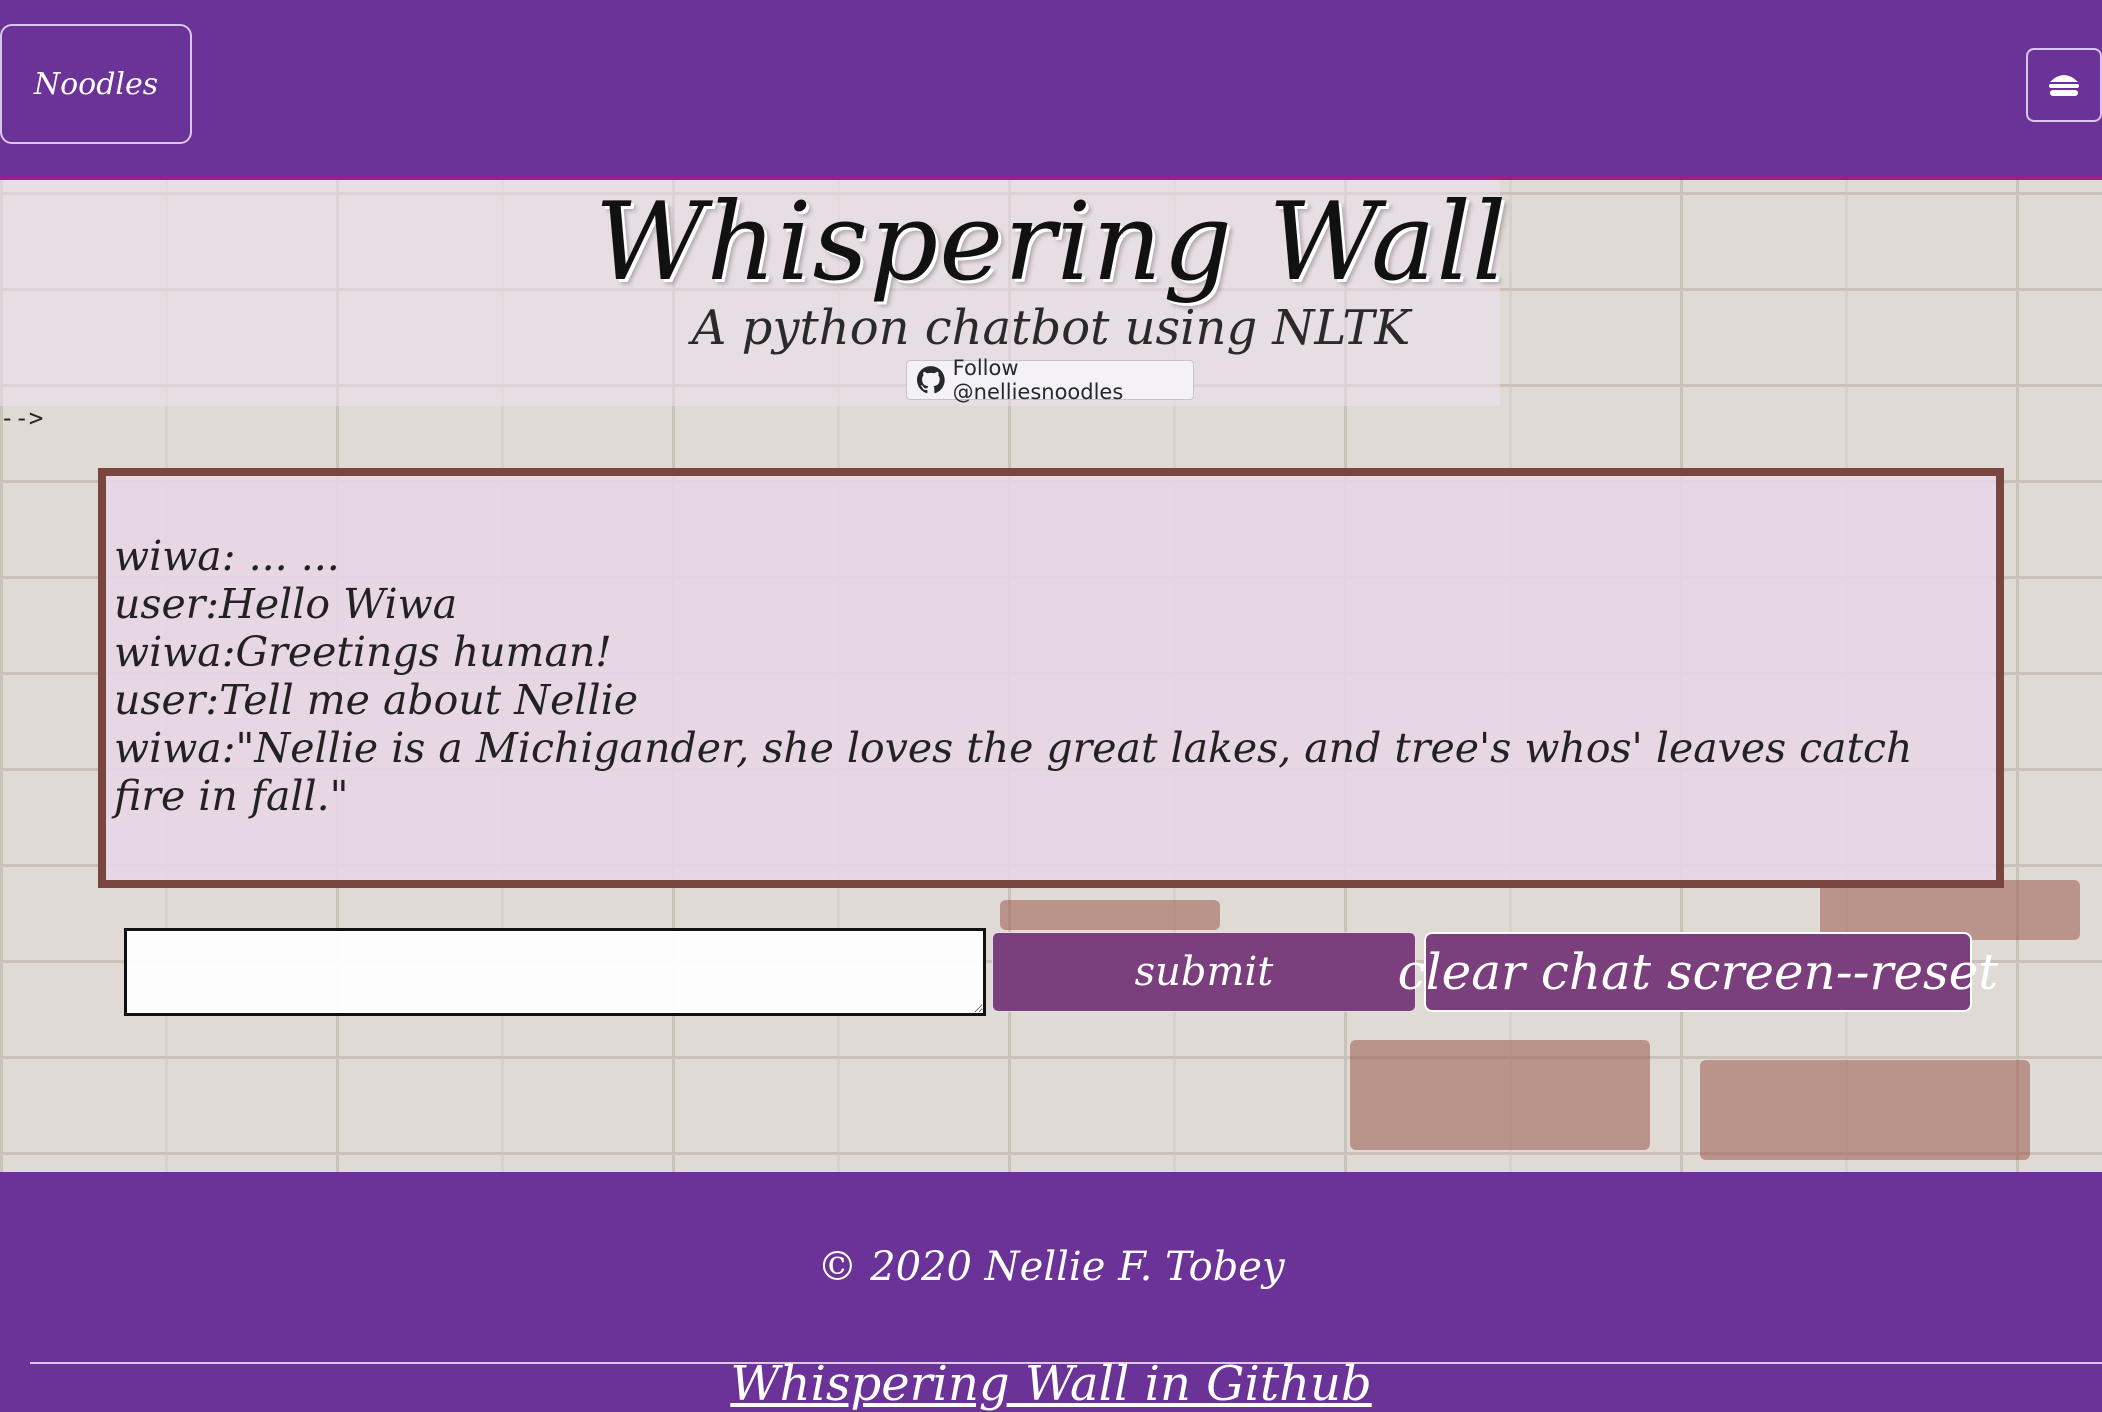  Describe the element at coordinates (1051, 1267) in the screenshot. I see `copyright-text: © 2020 Nellie F. Tobey` at that location.